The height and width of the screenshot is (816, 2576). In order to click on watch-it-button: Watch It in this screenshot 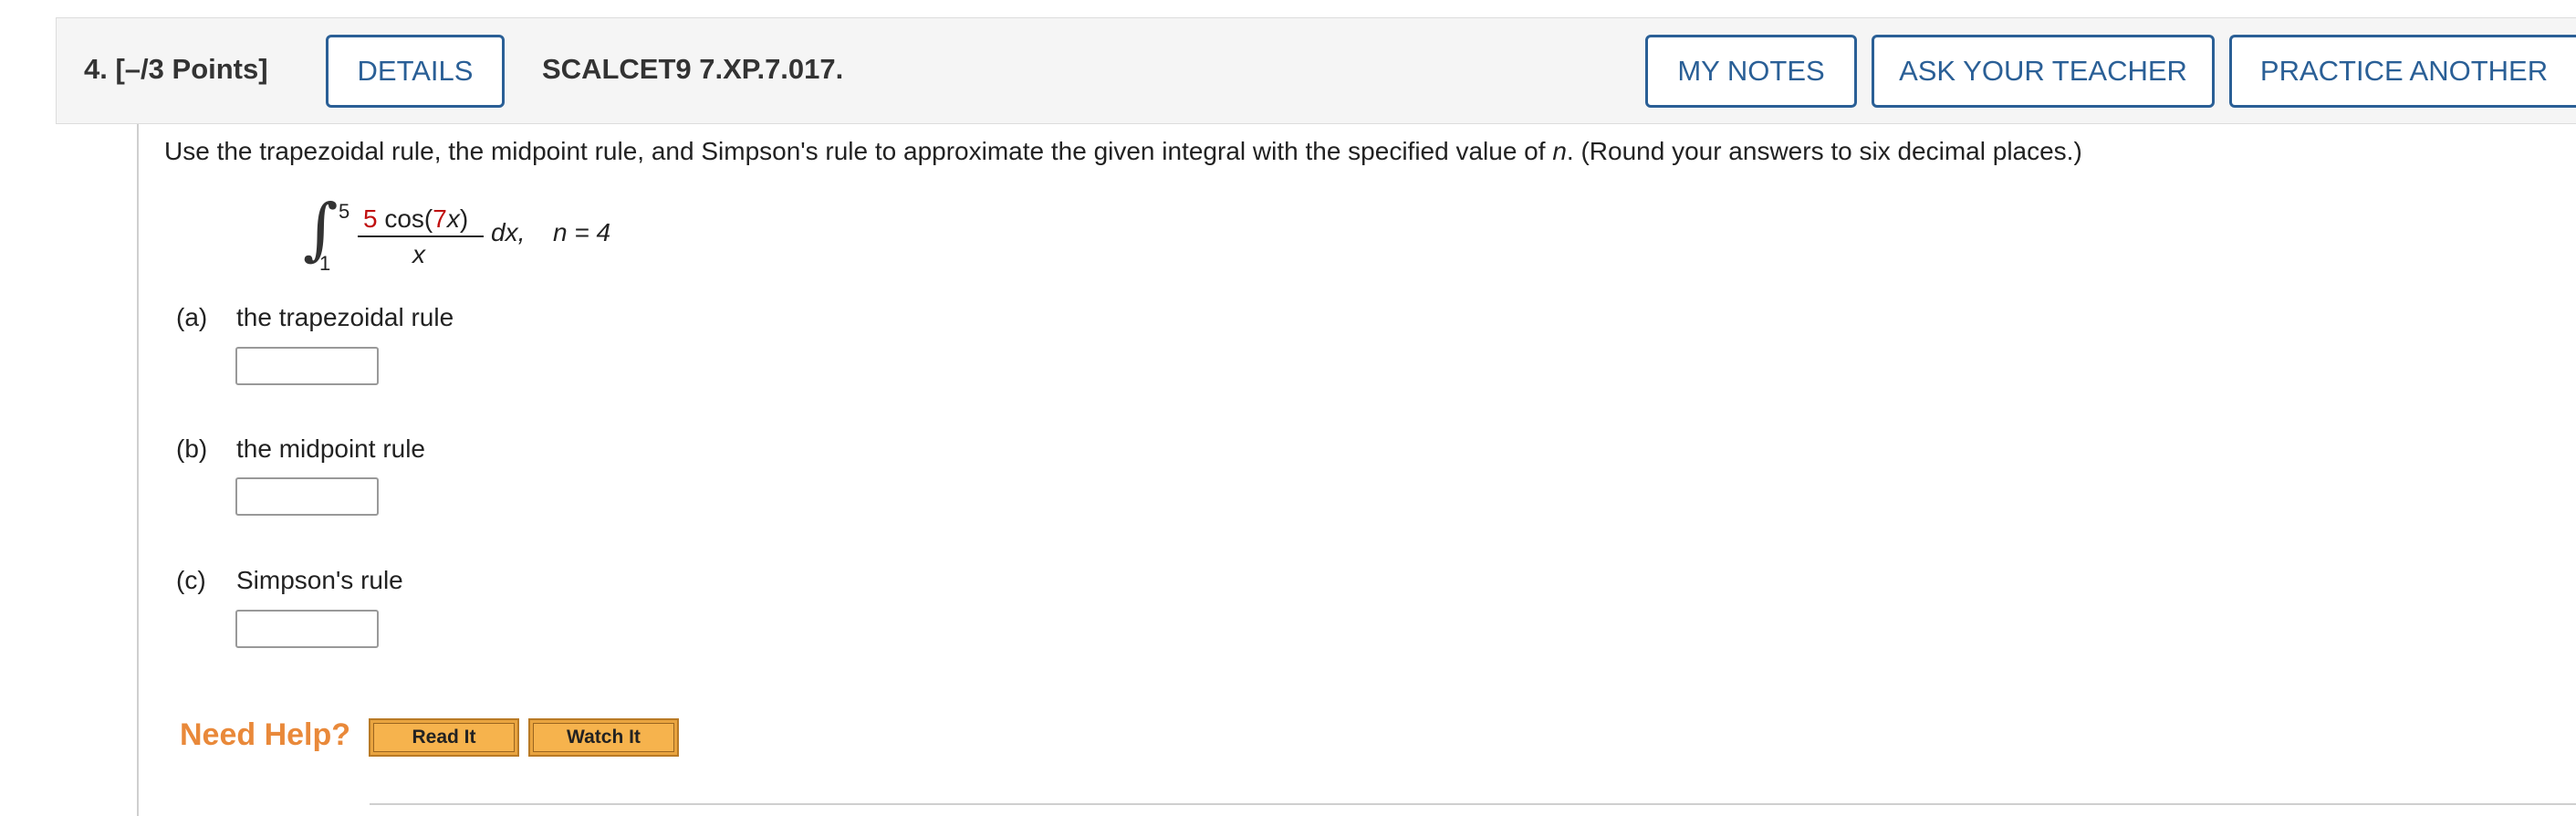, I will do `click(603, 738)`.